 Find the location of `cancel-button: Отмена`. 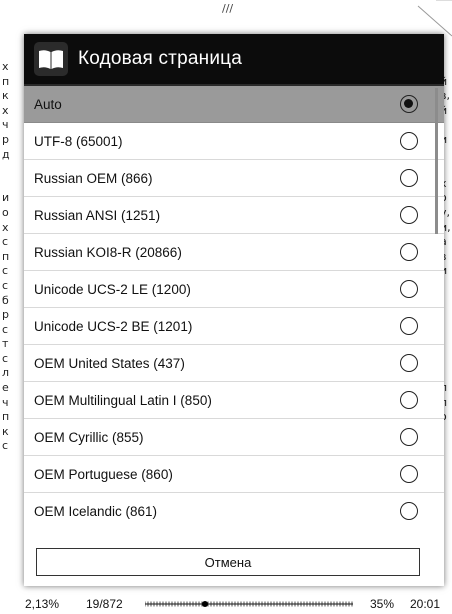

cancel-button: Отмена is located at coordinates (228, 562).